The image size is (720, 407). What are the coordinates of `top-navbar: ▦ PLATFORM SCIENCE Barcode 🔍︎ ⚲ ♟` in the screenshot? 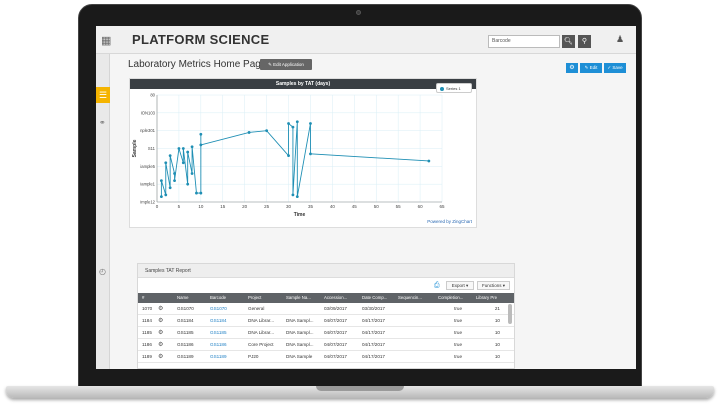 It's located at (366, 40).